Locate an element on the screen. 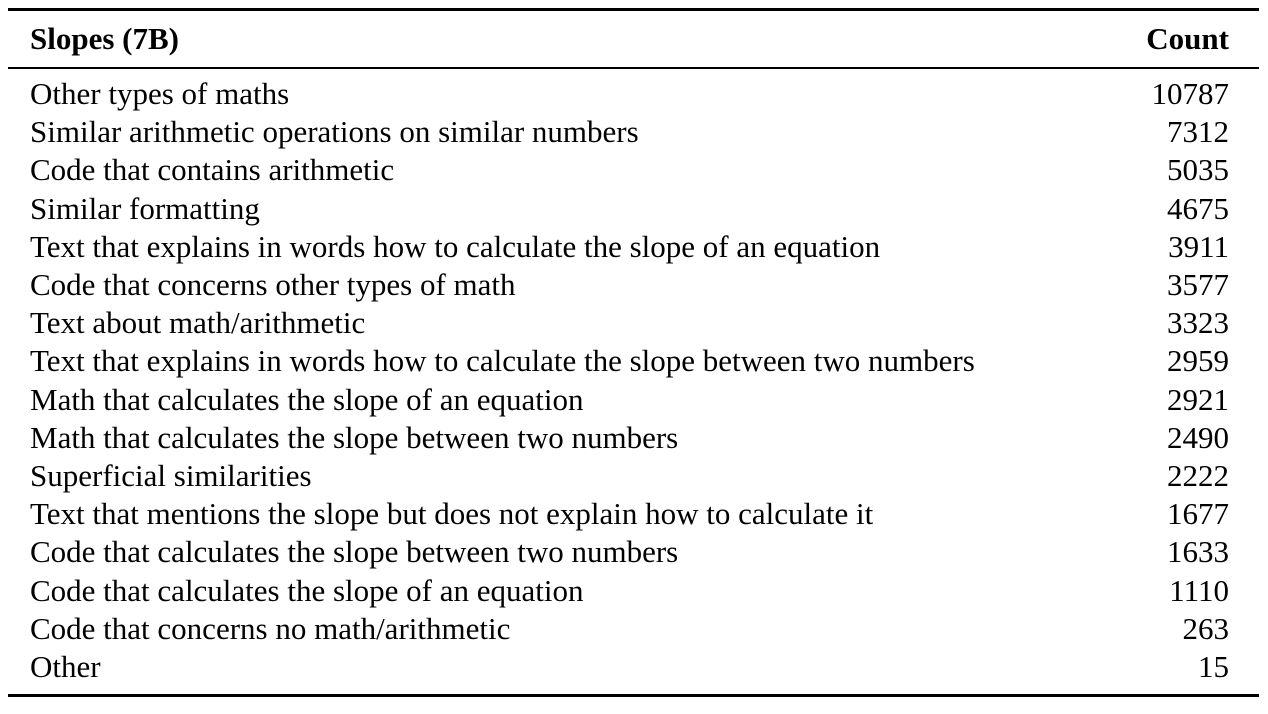  table-row: Text about math/arithmetic 3323 is located at coordinates (633, 323).